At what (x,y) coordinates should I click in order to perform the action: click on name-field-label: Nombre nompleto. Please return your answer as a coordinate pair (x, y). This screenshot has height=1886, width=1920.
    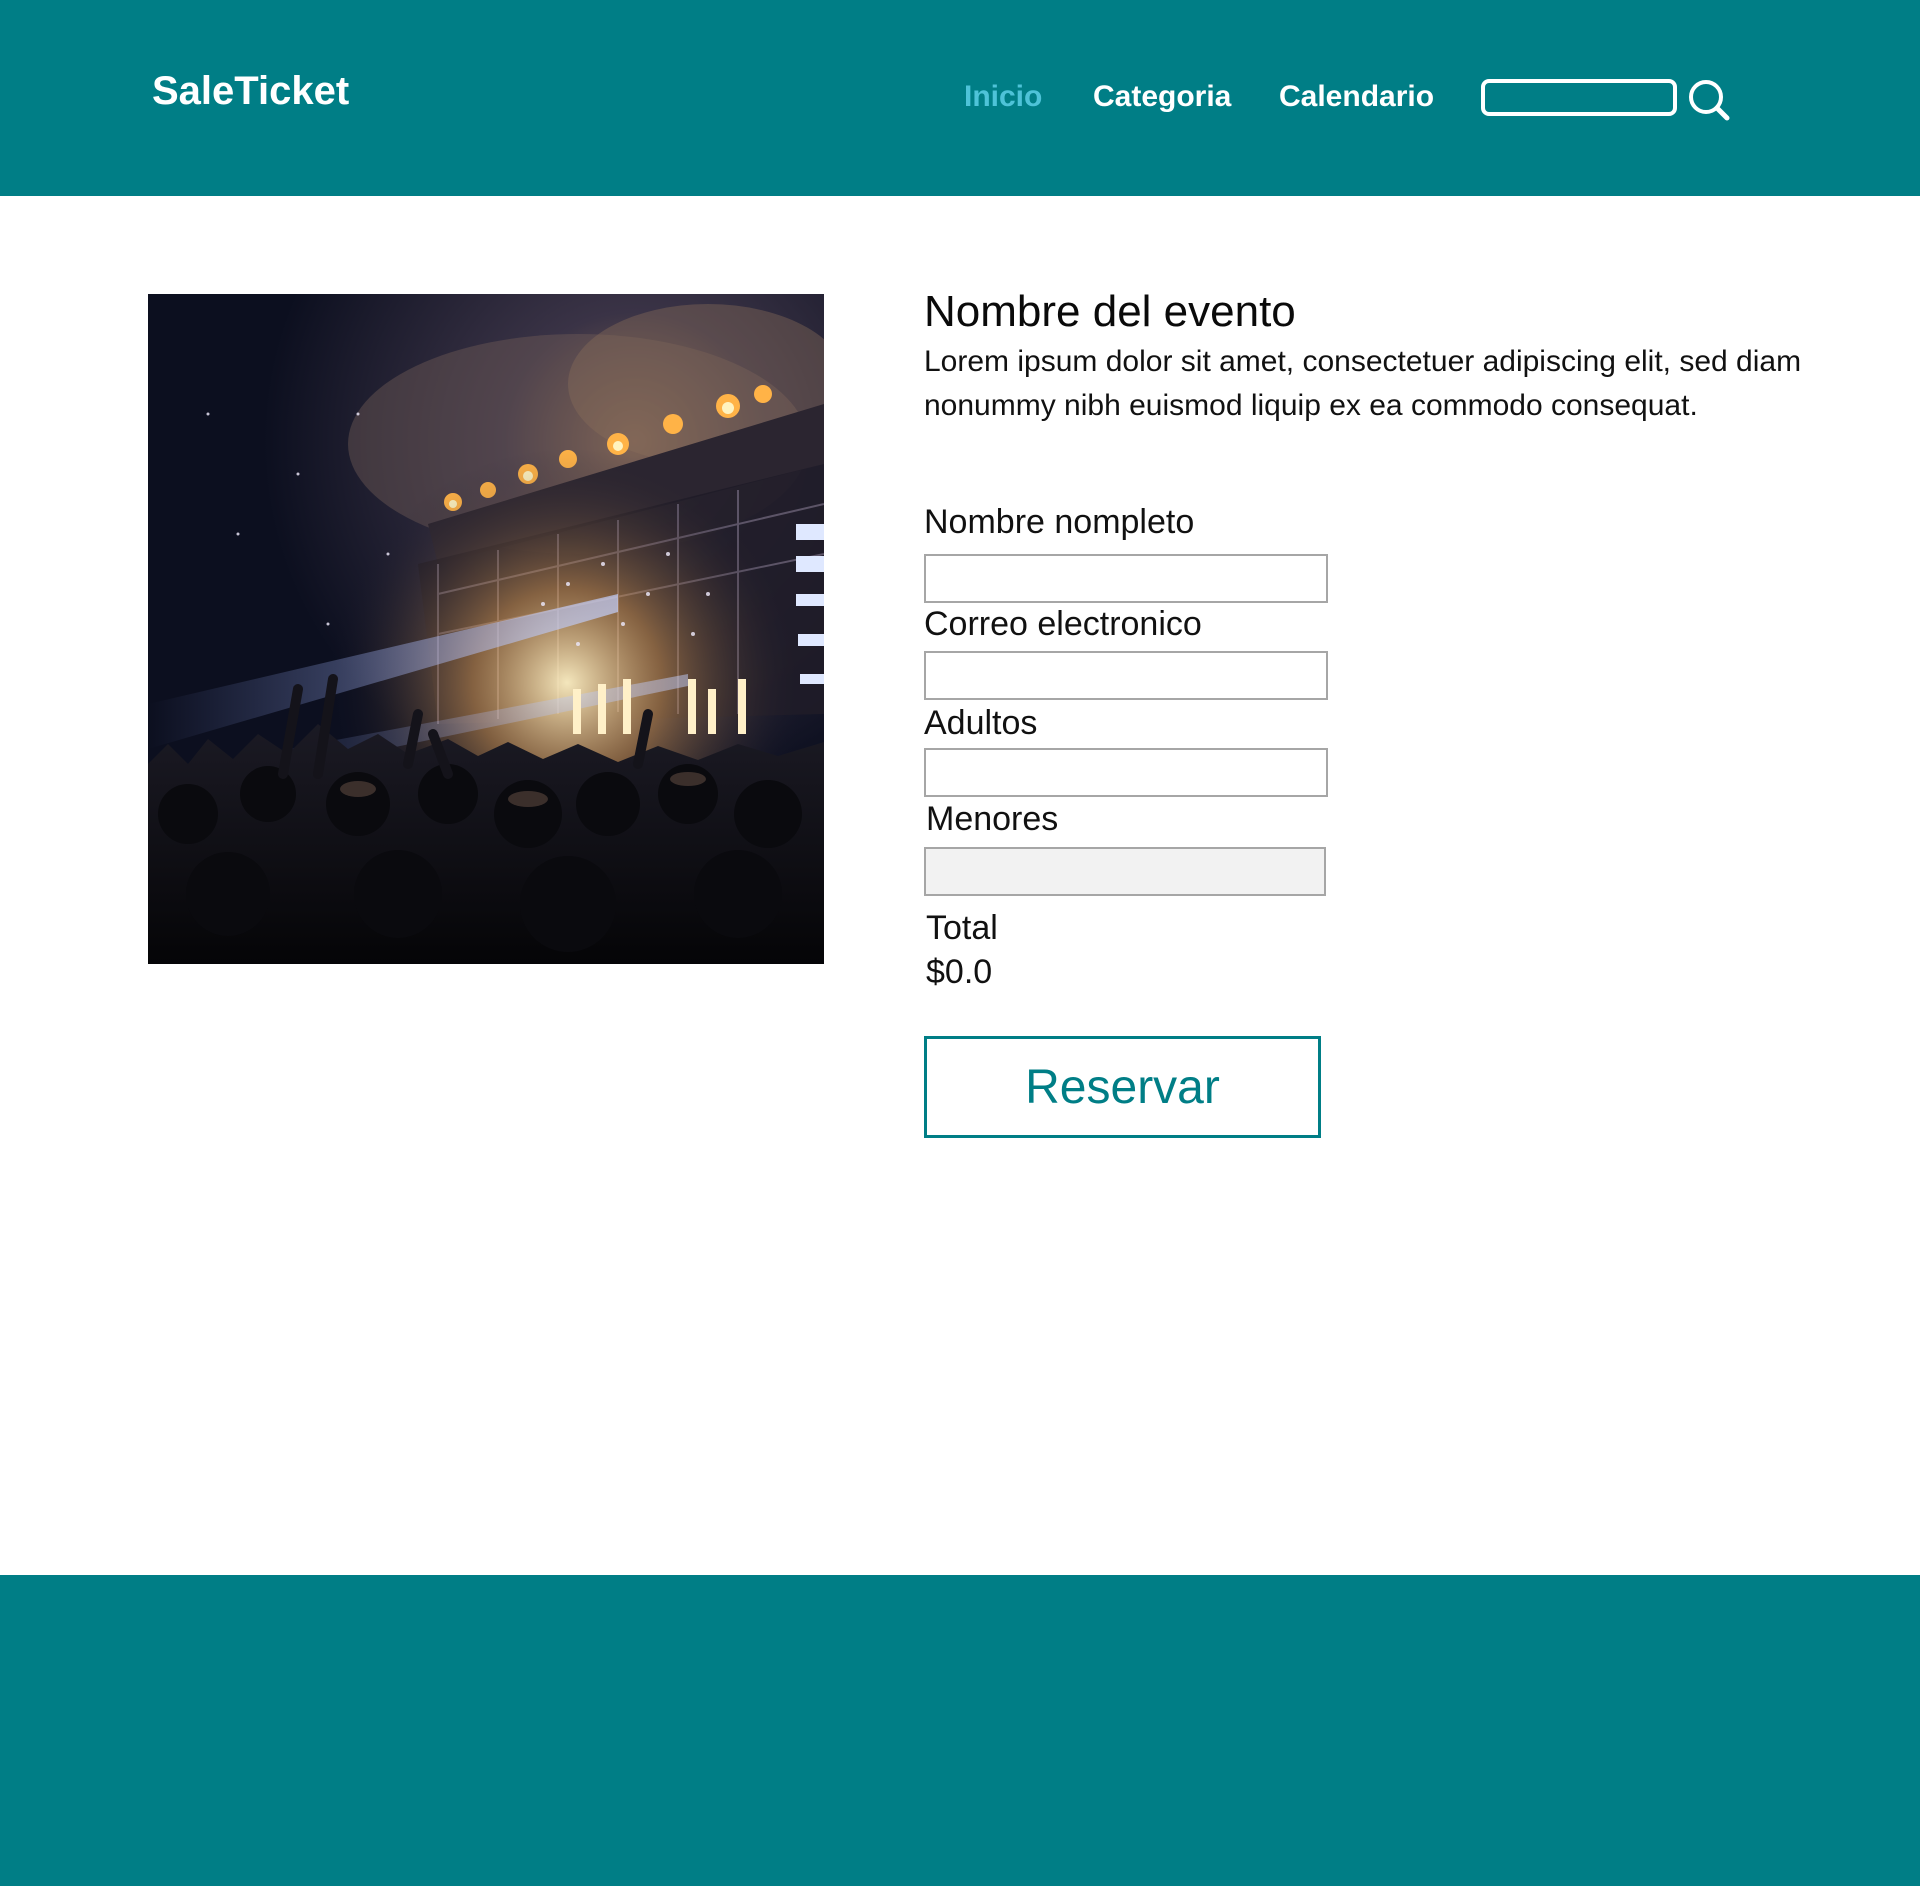
    Looking at the image, I should click on (1059, 522).